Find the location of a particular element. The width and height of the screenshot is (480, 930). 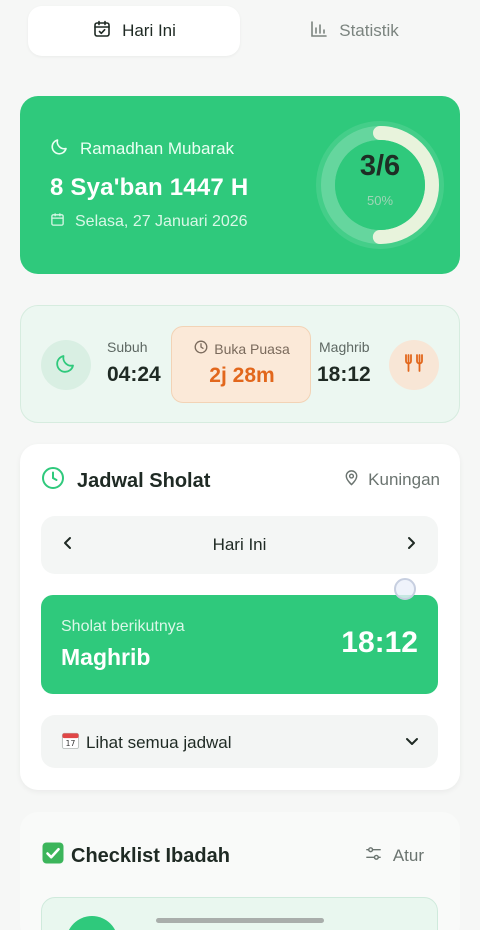

svg-text: 17 is located at coordinates (71, 743).